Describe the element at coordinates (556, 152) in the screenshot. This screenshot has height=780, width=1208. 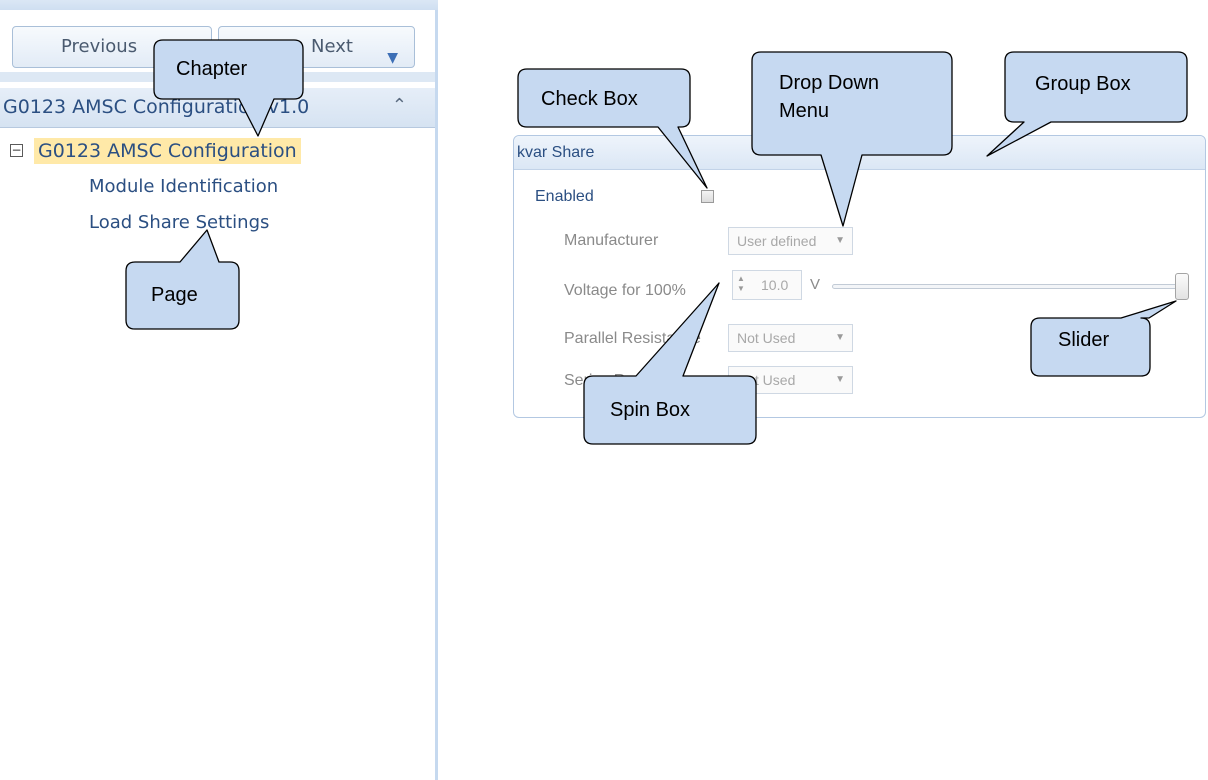
I see `group-box-title: kvar Share` at that location.